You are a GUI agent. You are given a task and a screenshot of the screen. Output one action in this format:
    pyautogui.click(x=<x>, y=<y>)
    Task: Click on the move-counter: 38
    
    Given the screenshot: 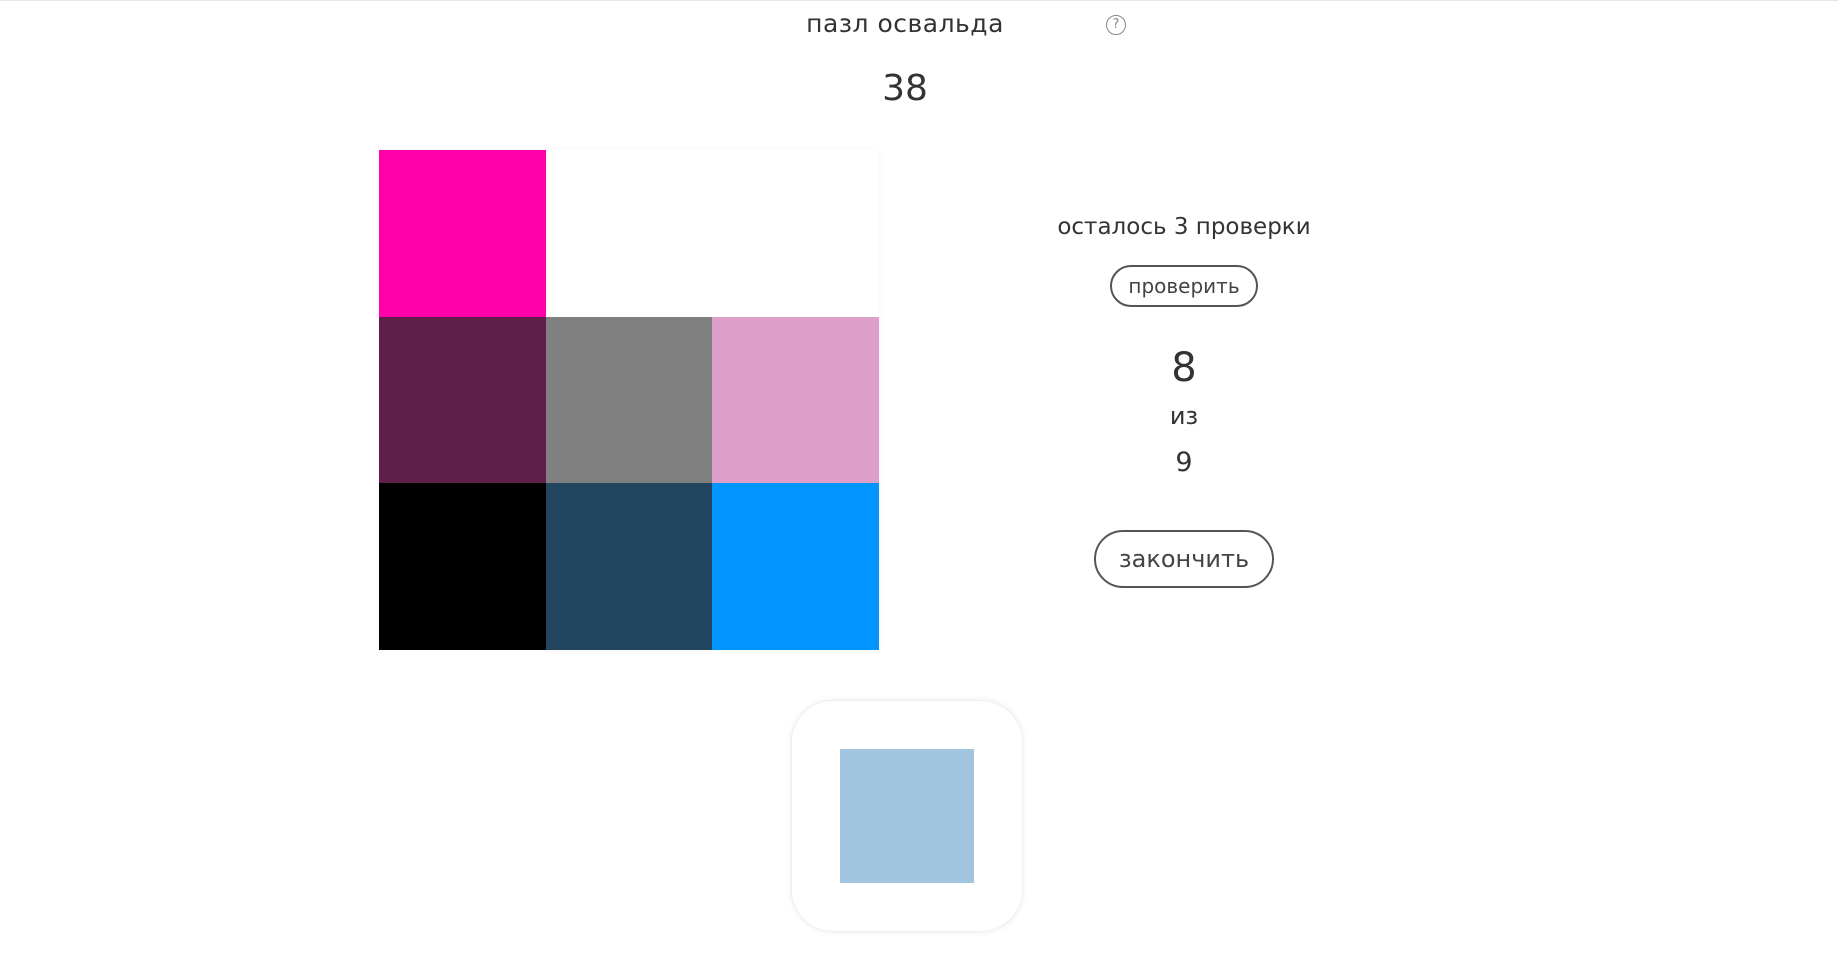 What is the action you would take?
    pyautogui.click(x=905, y=88)
    